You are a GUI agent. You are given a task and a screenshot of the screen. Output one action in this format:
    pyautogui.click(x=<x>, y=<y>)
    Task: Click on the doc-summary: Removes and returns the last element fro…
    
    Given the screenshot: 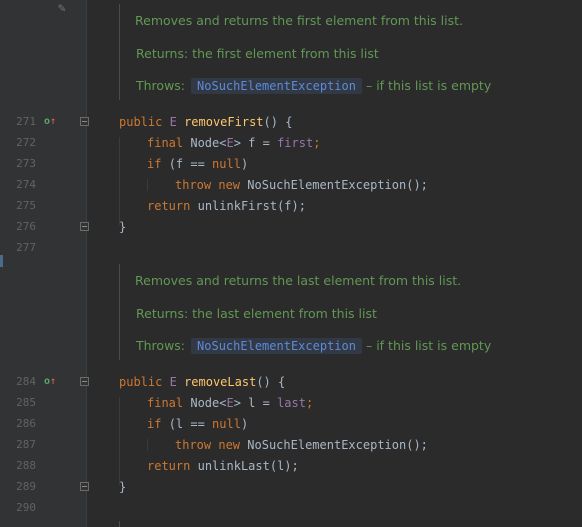 What is the action you would take?
    pyautogui.click(x=298, y=280)
    